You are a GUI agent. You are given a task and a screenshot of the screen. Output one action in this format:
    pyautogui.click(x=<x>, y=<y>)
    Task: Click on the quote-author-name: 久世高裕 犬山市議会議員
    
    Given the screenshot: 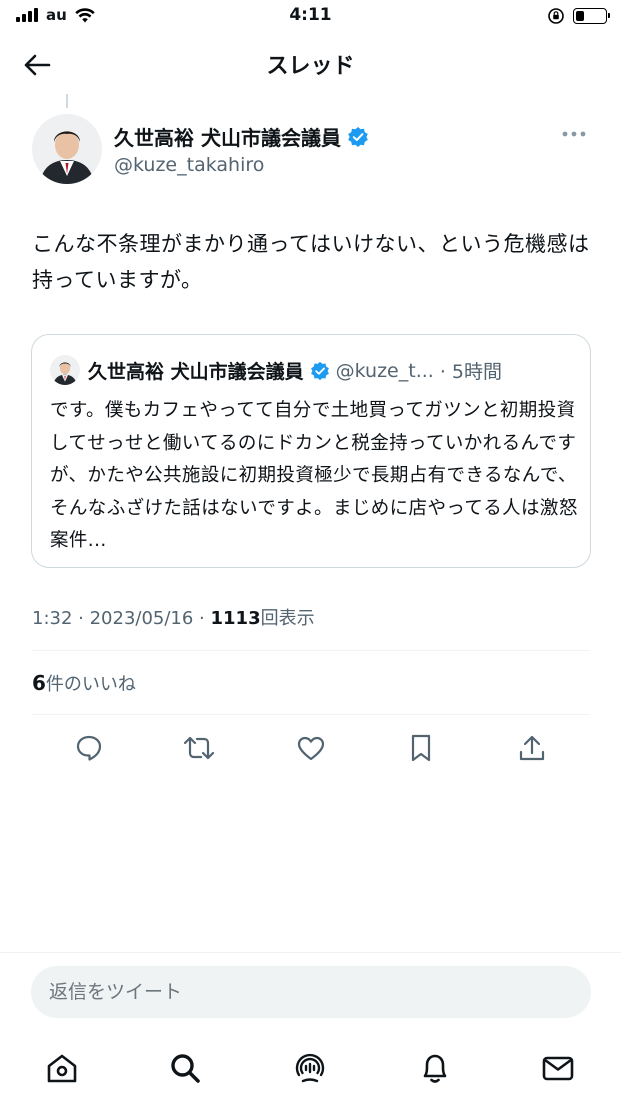 What is the action you would take?
    pyautogui.click(x=196, y=372)
    